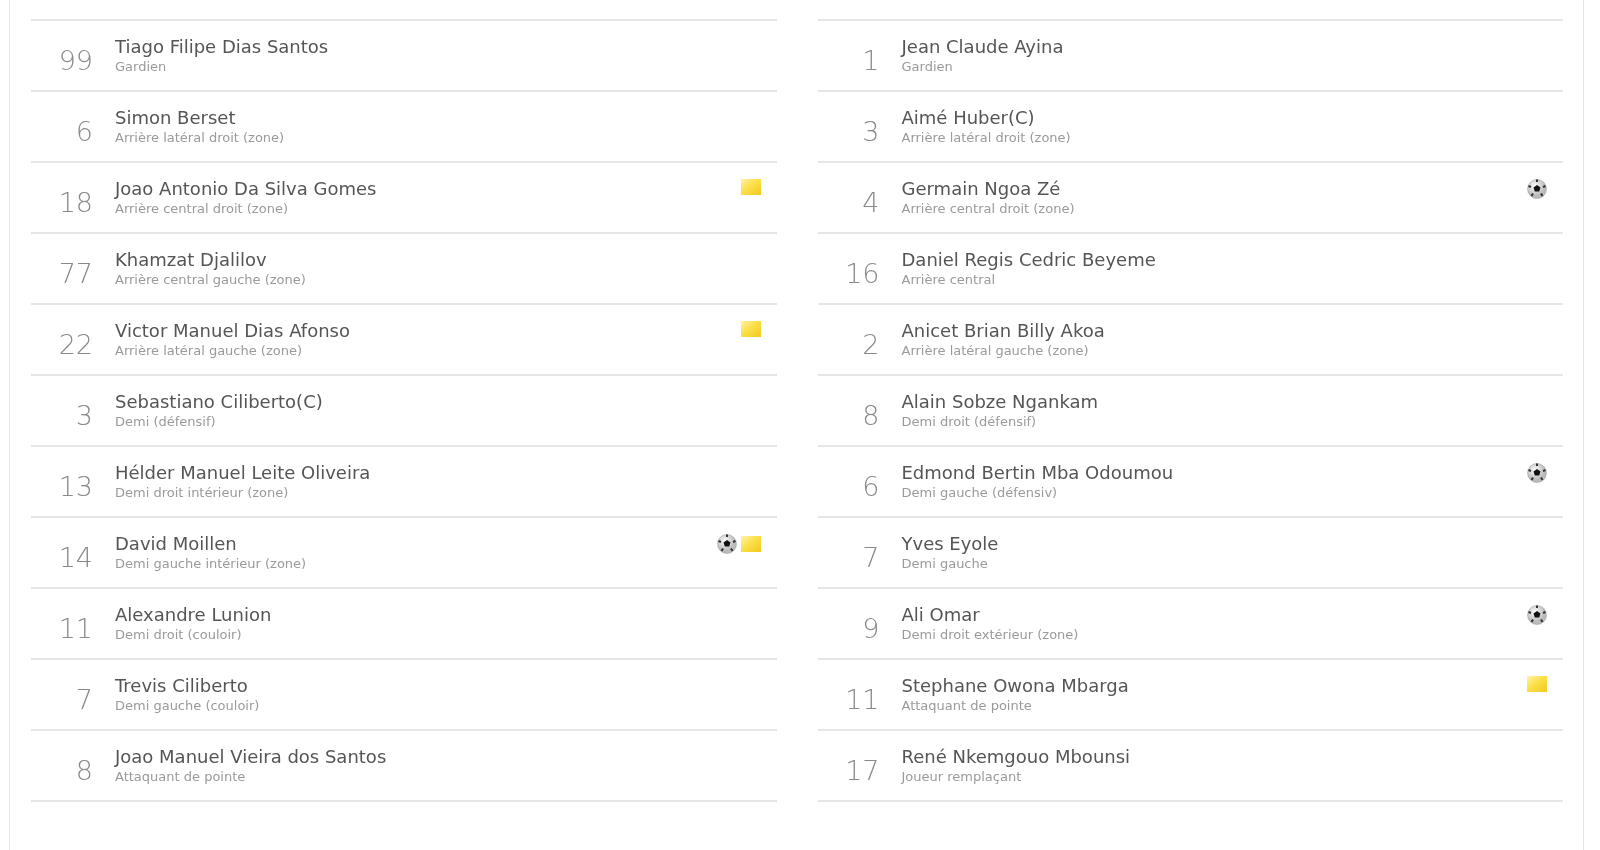  What do you see at coordinates (870, 628) in the screenshot?
I see `shirt-number: 9` at bounding box center [870, 628].